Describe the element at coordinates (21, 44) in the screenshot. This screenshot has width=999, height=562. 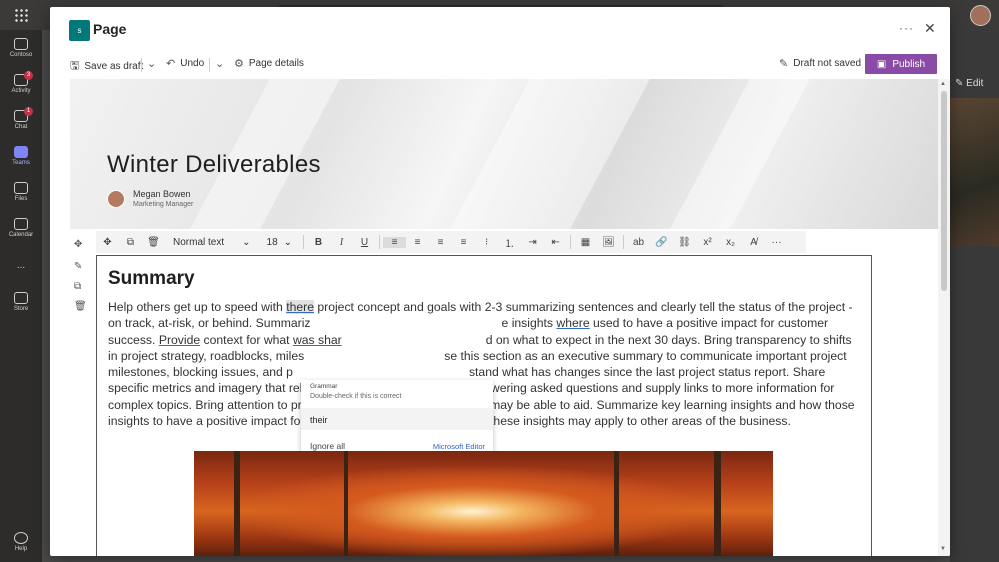
I see `contoso-icon` at that location.